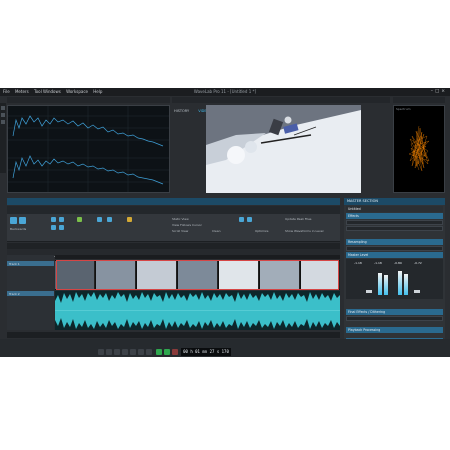  Describe the element at coordinates (14, 263) in the screenshot. I see `track-1-label: Track 1` at that location.